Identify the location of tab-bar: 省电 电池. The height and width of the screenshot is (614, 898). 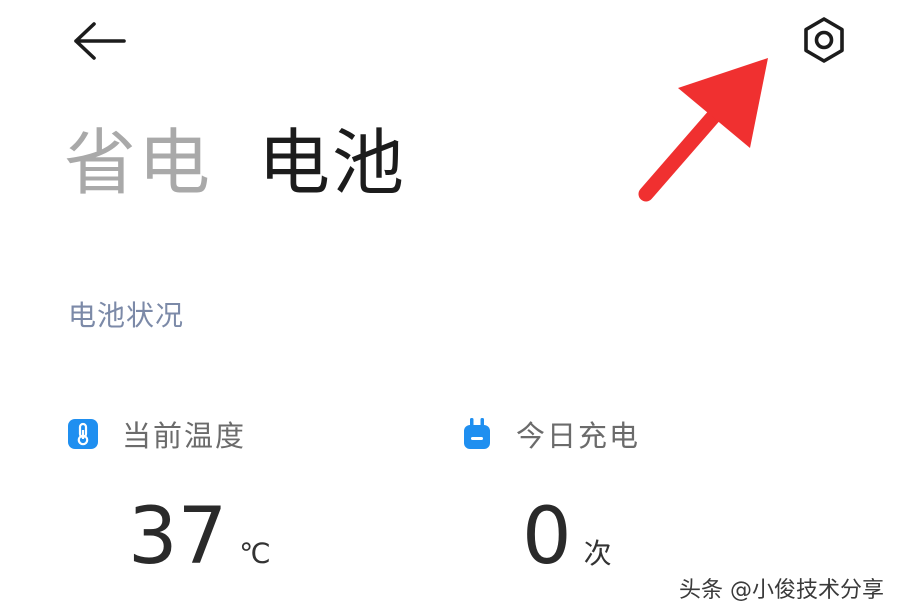
(235, 163).